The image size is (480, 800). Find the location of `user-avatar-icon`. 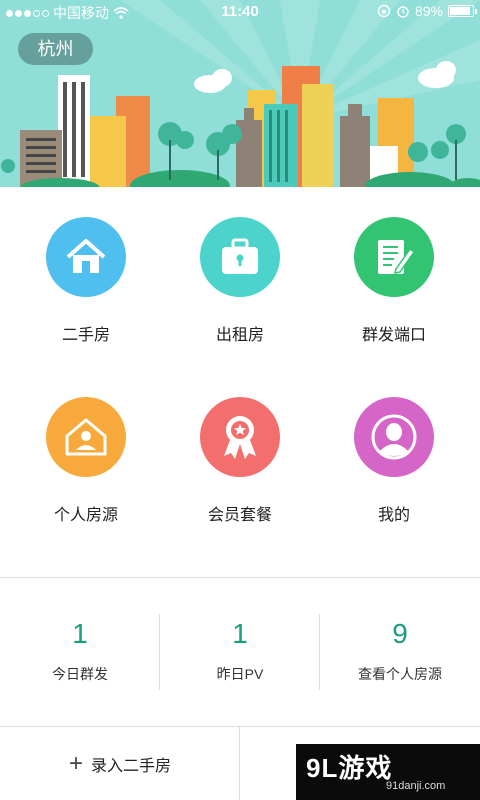

user-avatar-icon is located at coordinates (394, 437).